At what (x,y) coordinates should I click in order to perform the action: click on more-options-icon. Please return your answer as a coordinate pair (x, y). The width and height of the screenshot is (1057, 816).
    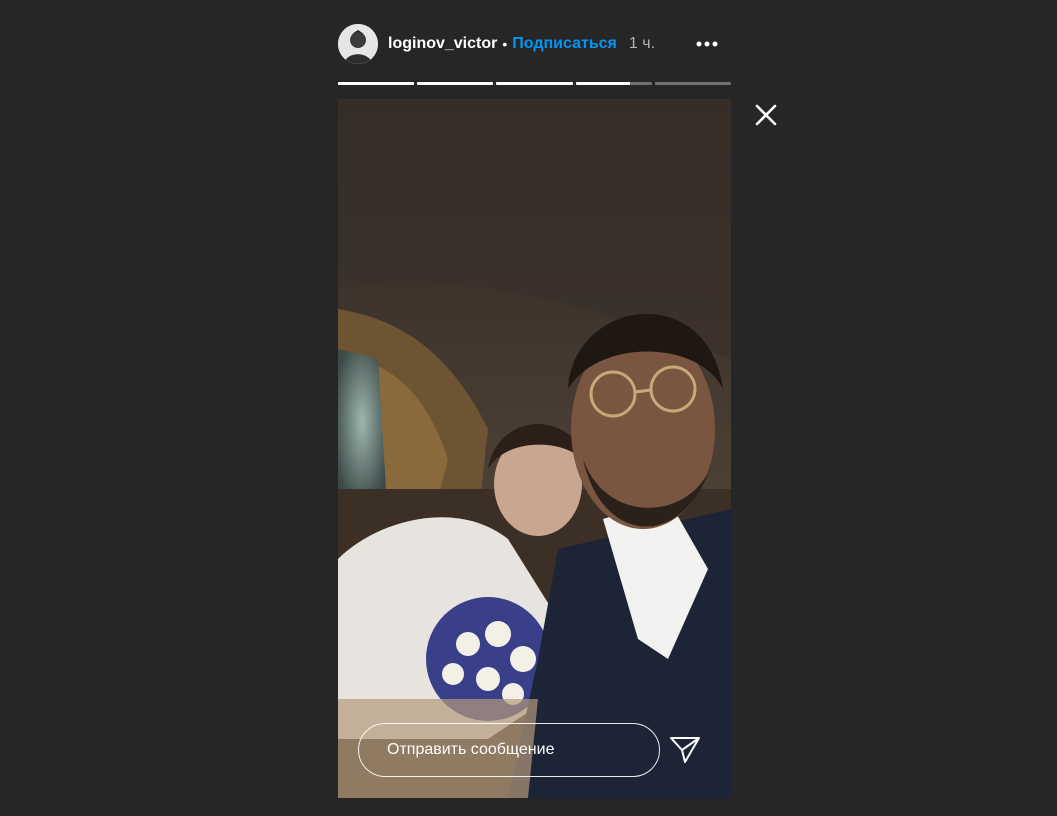
    Looking at the image, I should click on (707, 44).